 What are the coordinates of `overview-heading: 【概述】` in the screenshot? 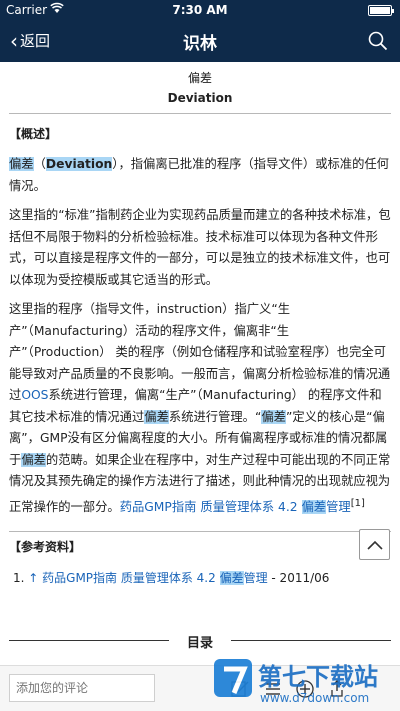 It's located at (33, 134).